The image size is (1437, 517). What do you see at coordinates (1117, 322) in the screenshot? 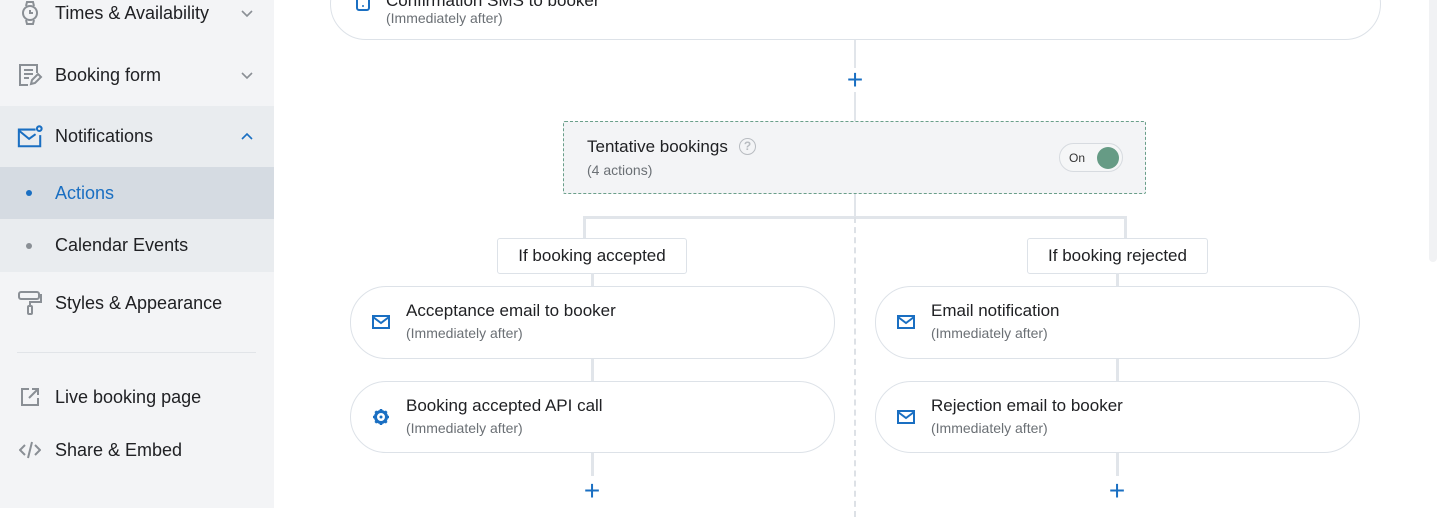
I see `action-card-email-notification: Email notification (Immediately after)` at bounding box center [1117, 322].